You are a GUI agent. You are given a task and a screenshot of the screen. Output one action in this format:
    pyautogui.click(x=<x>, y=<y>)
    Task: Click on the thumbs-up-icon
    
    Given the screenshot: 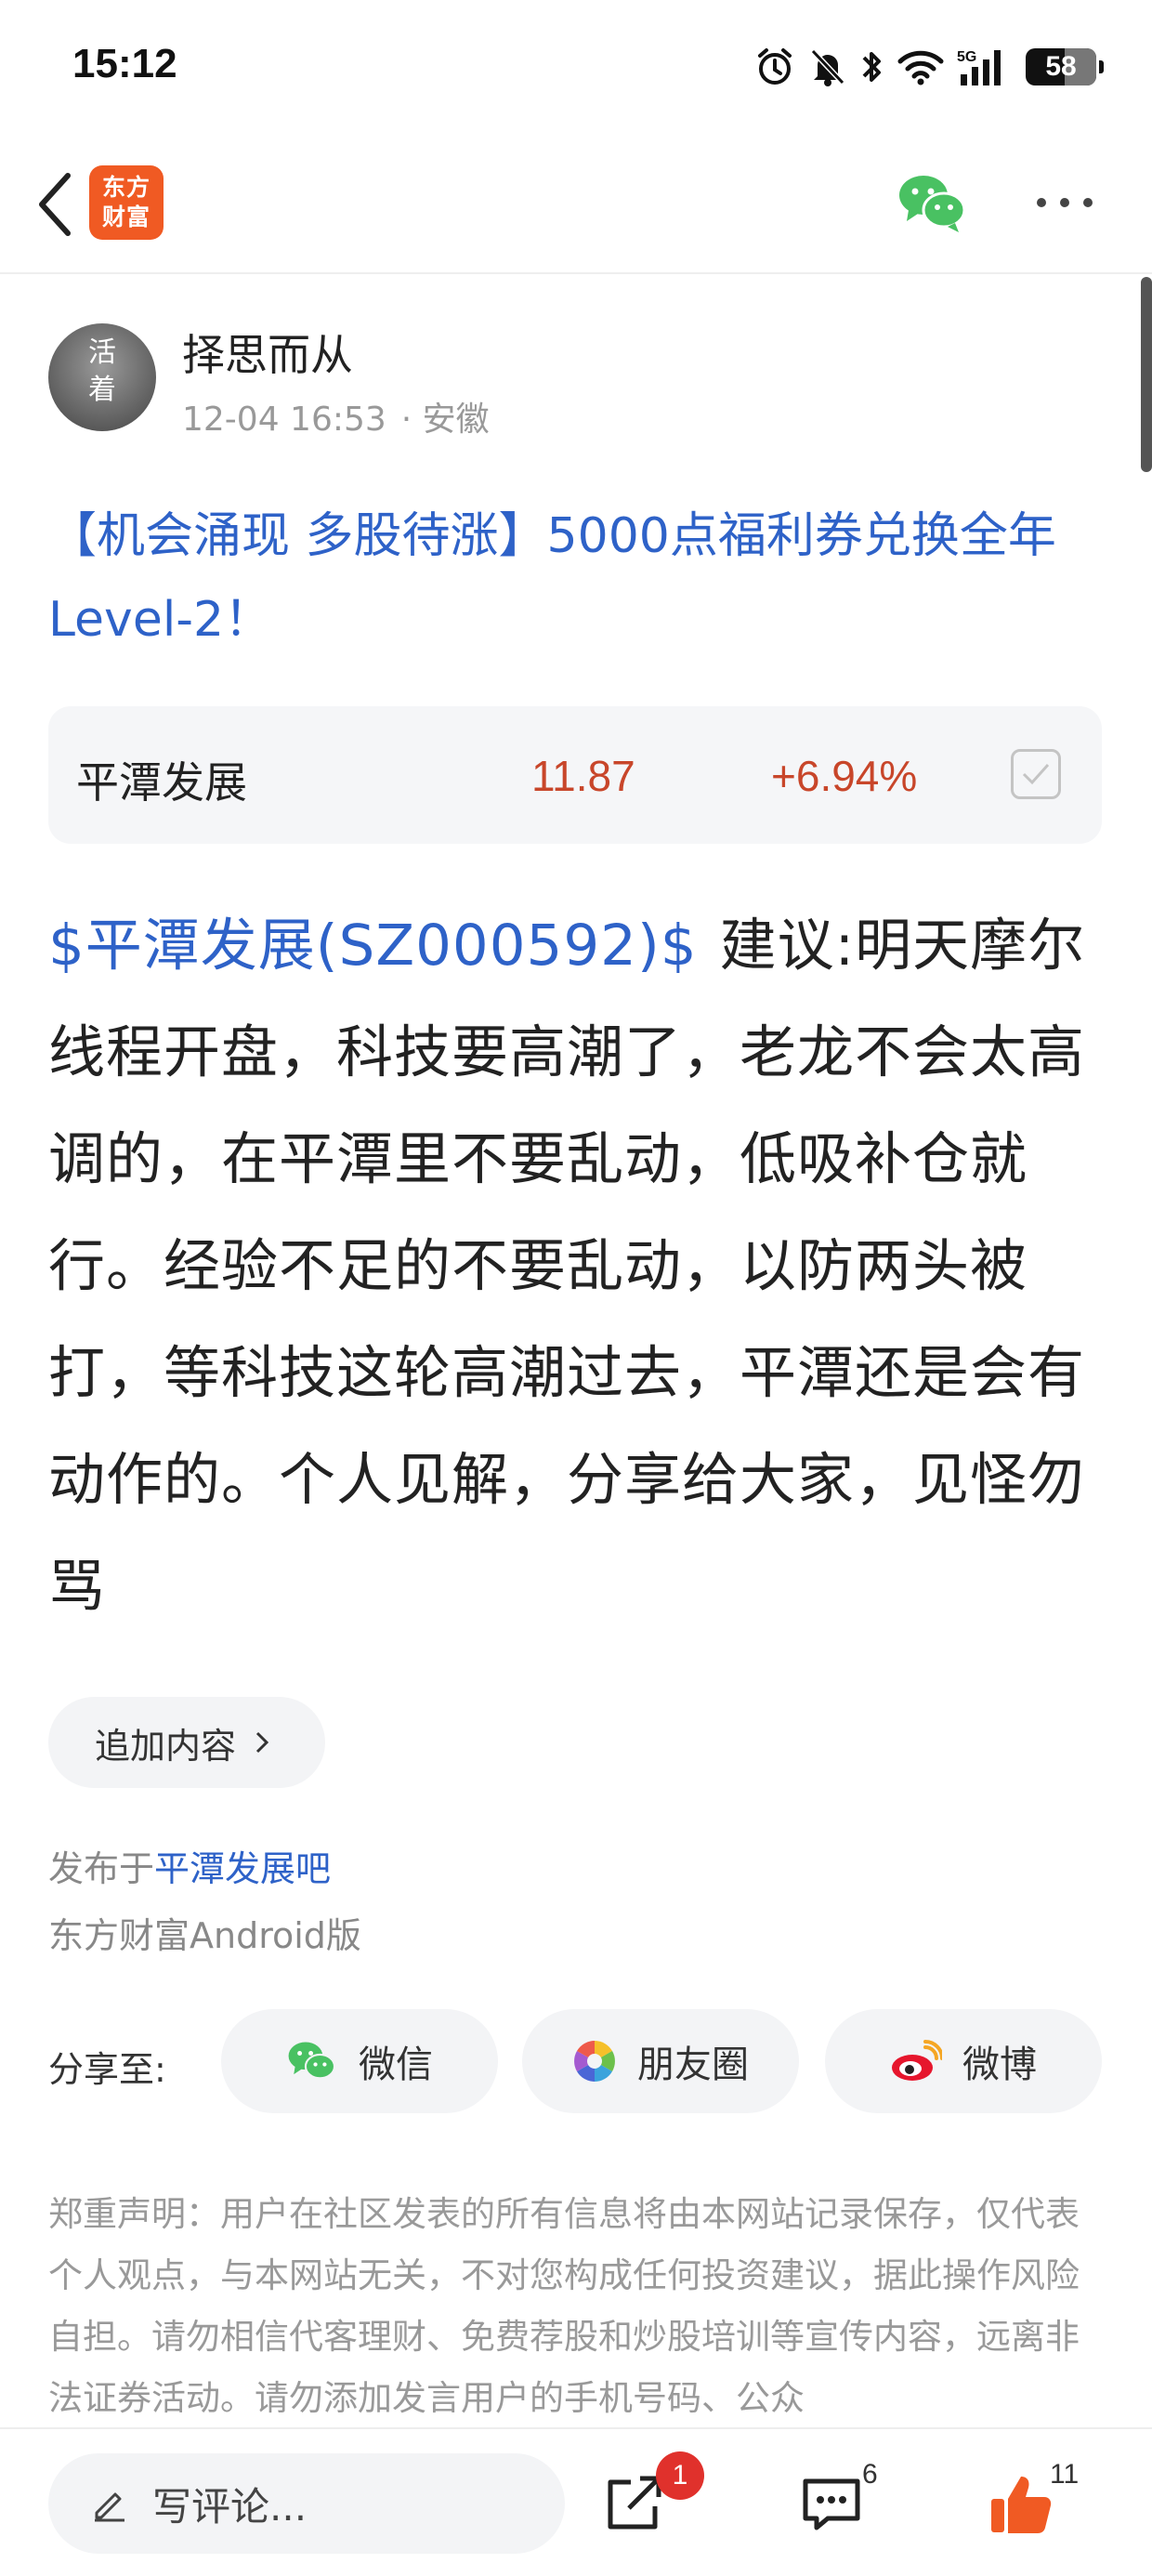 What is the action you would take?
    pyautogui.click(x=1021, y=2505)
    